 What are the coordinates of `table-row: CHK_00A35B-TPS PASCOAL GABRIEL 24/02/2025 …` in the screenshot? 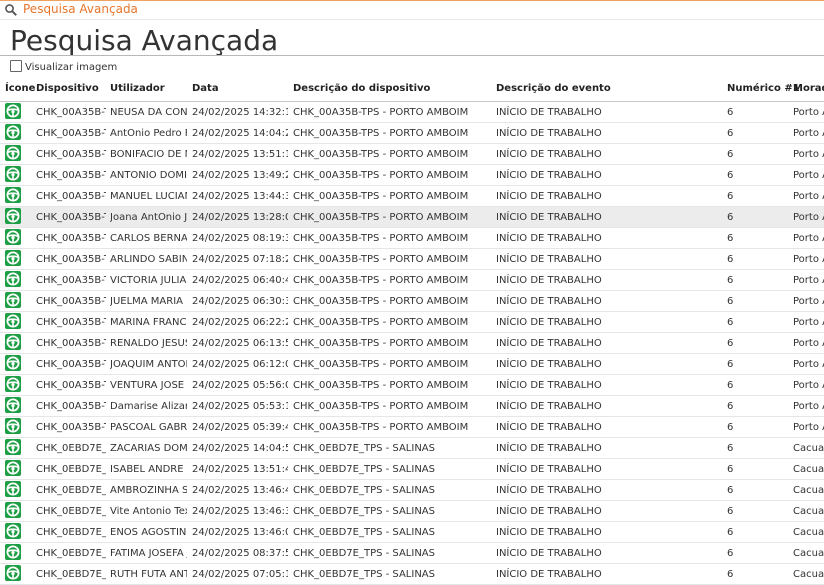 It's located at (412, 427).